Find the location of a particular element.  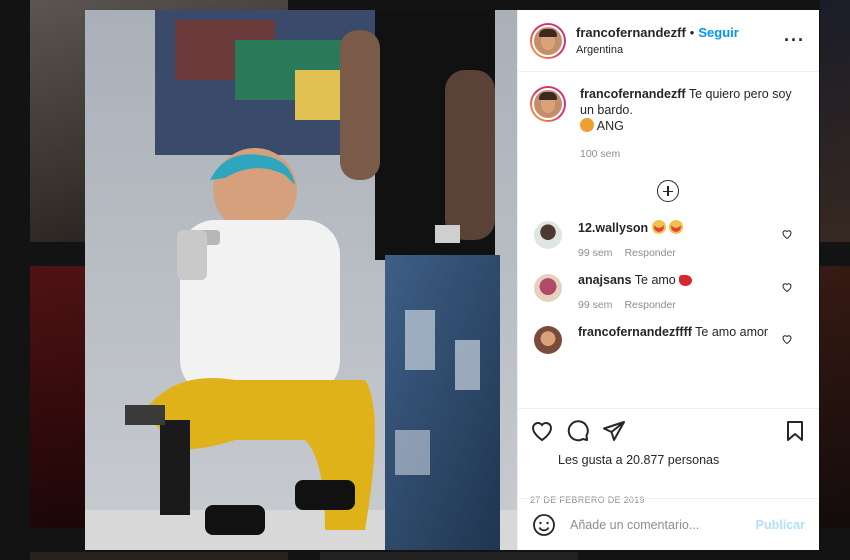

caption-username-link: francofernandezff is located at coordinates (633, 94).